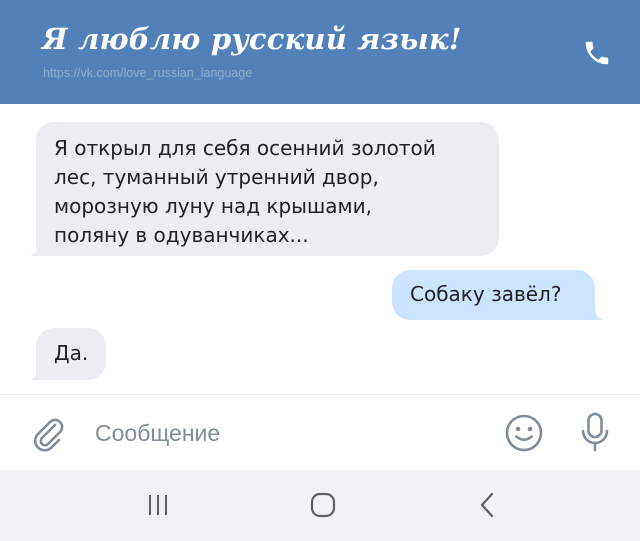 The width and height of the screenshot is (640, 541). Describe the element at coordinates (216, 177) in the screenshot. I see `message-line: лес, туманный утренний двор,` at that location.